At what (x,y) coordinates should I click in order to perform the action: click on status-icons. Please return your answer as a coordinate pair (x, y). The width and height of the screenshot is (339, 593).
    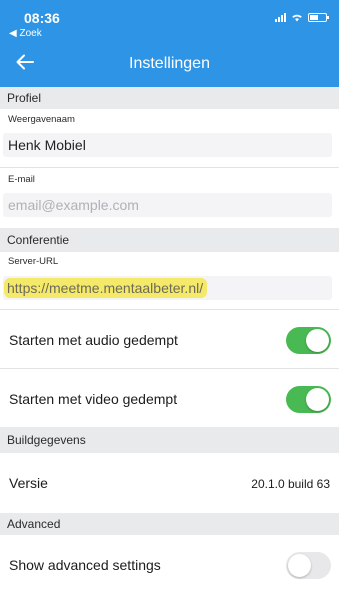
    Looking at the image, I should click on (302, 17).